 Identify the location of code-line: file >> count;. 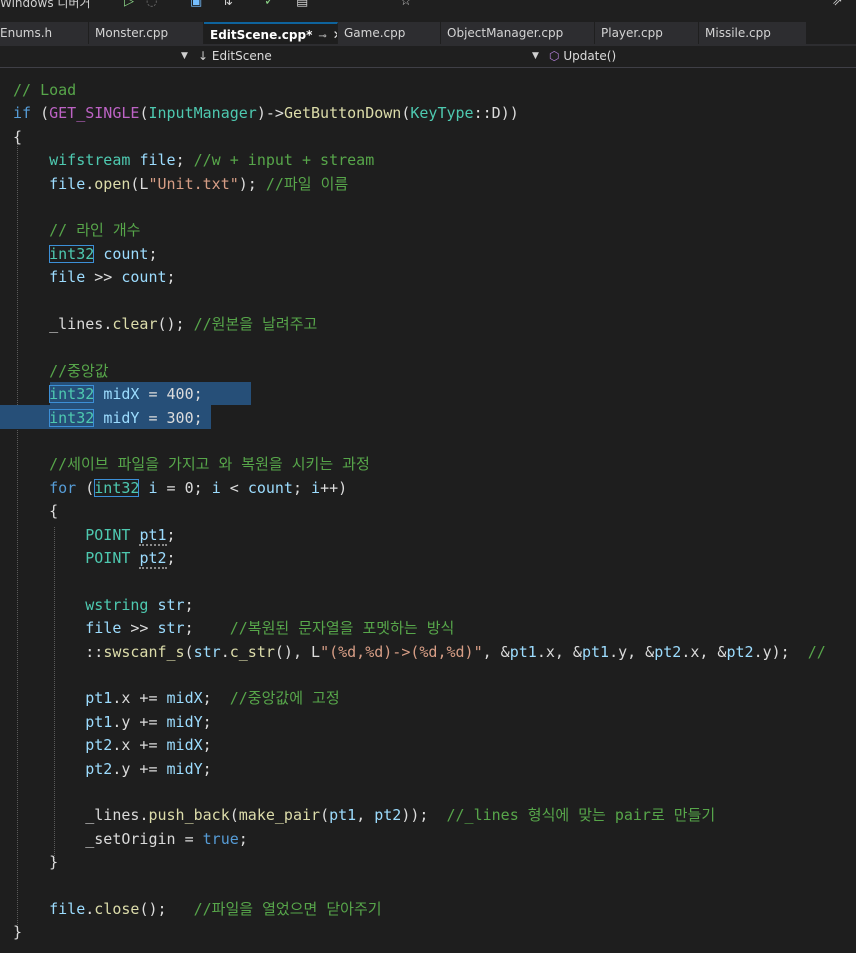
(94, 277).